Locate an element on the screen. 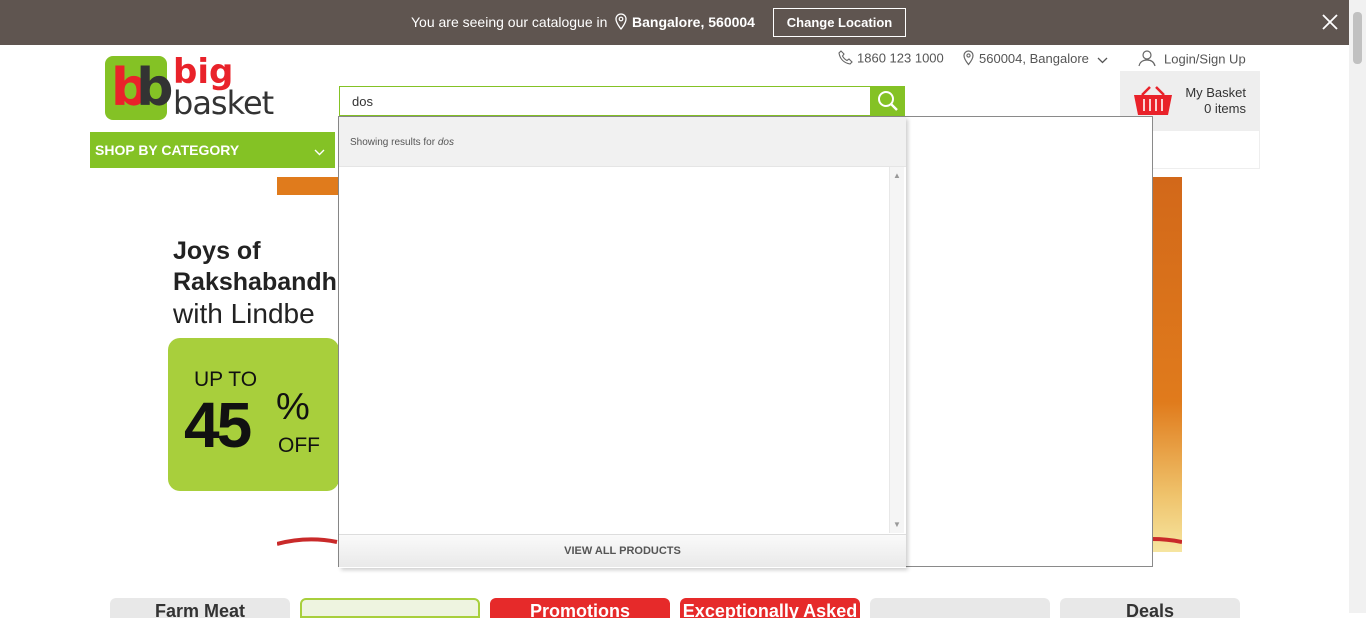 The width and height of the screenshot is (1366, 618). tile-label: Exceptionally Asked is located at coordinates (770, 609).